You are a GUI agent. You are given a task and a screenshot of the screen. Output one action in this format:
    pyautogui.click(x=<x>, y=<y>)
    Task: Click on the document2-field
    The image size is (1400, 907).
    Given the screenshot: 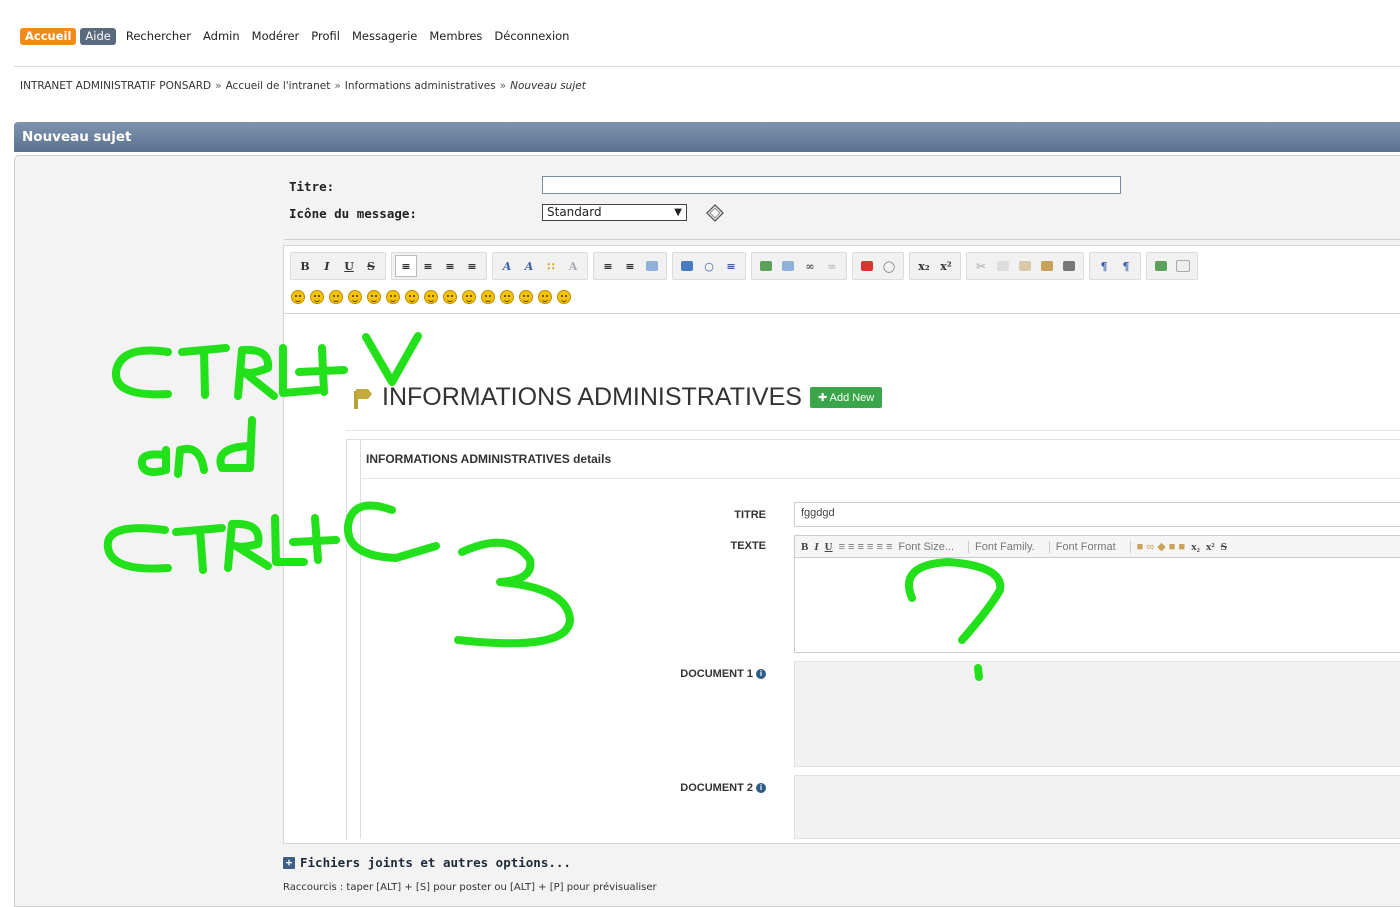 What is the action you would take?
    pyautogui.click(x=1097, y=807)
    